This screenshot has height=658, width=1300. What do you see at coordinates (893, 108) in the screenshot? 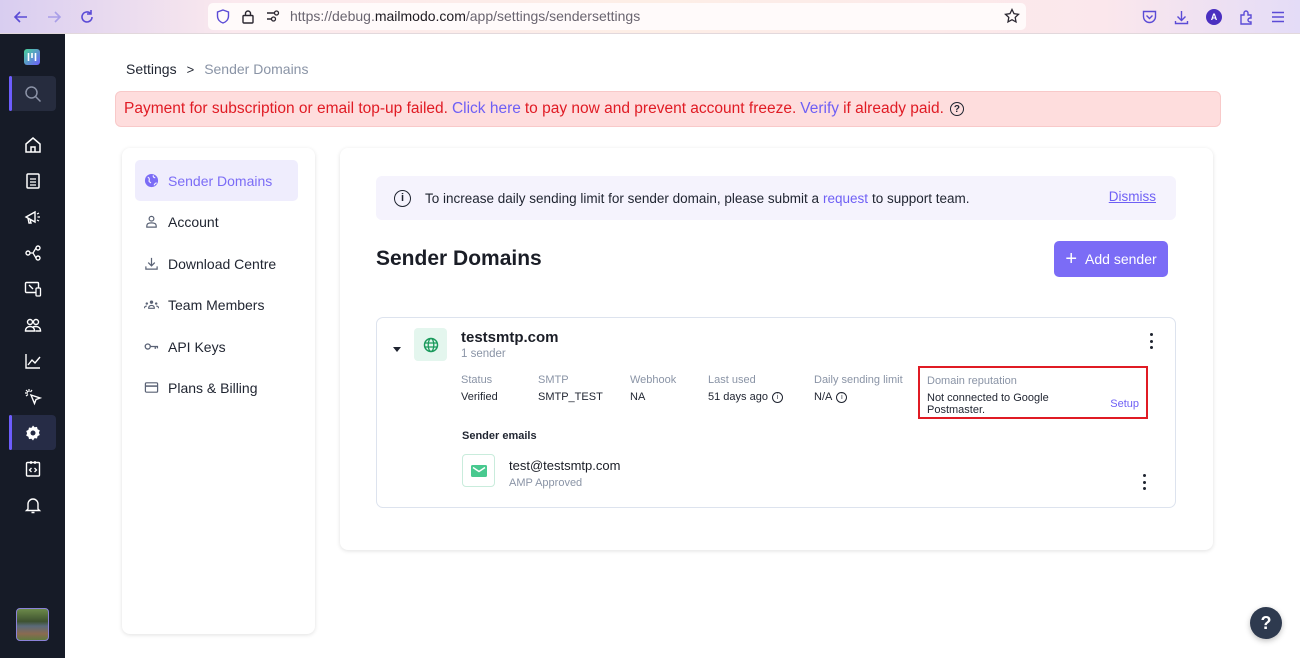
I see `alert-text-3: if already paid.` at bounding box center [893, 108].